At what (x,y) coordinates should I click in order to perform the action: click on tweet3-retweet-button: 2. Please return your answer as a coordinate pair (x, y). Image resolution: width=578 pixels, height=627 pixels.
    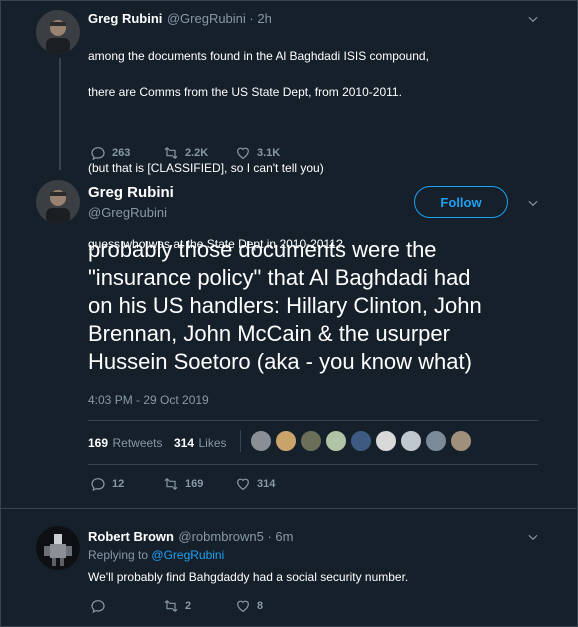
    Looking at the image, I should click on (177, 606).